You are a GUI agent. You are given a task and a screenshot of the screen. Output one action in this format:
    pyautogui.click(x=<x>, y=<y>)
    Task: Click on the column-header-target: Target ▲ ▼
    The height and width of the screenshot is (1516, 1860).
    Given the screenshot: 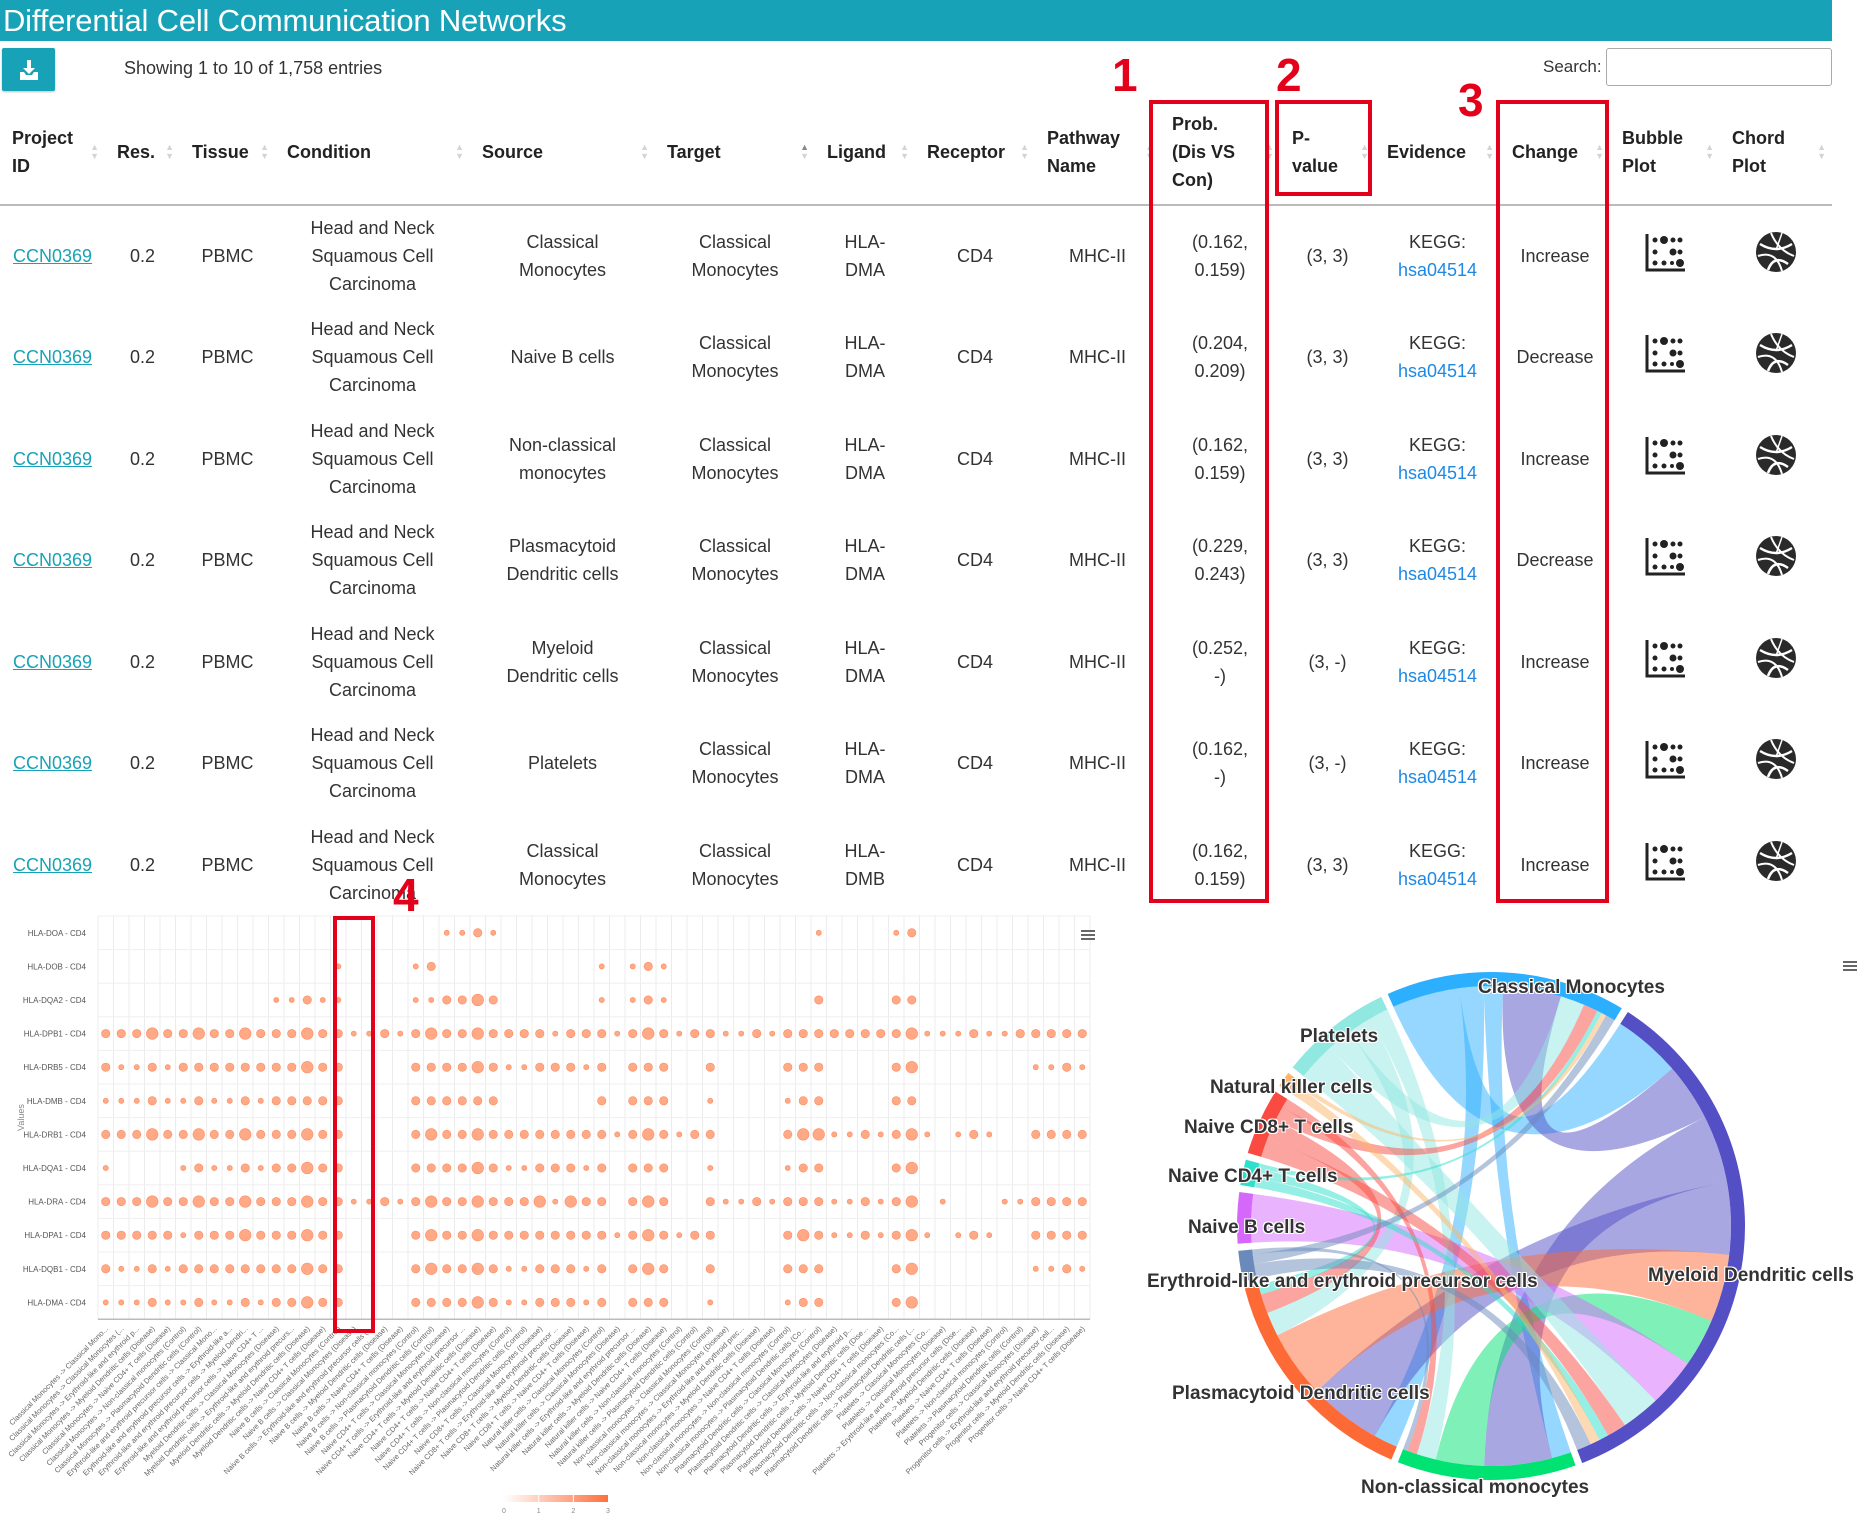 What is the action you would take?
    pyautogui.click(x=735, y=153)
    